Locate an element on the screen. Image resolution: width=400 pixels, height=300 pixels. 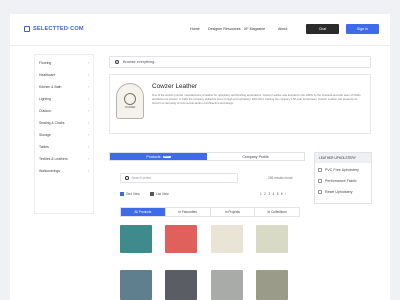
company-logo: COWZER is located at coordinates (130, 101).